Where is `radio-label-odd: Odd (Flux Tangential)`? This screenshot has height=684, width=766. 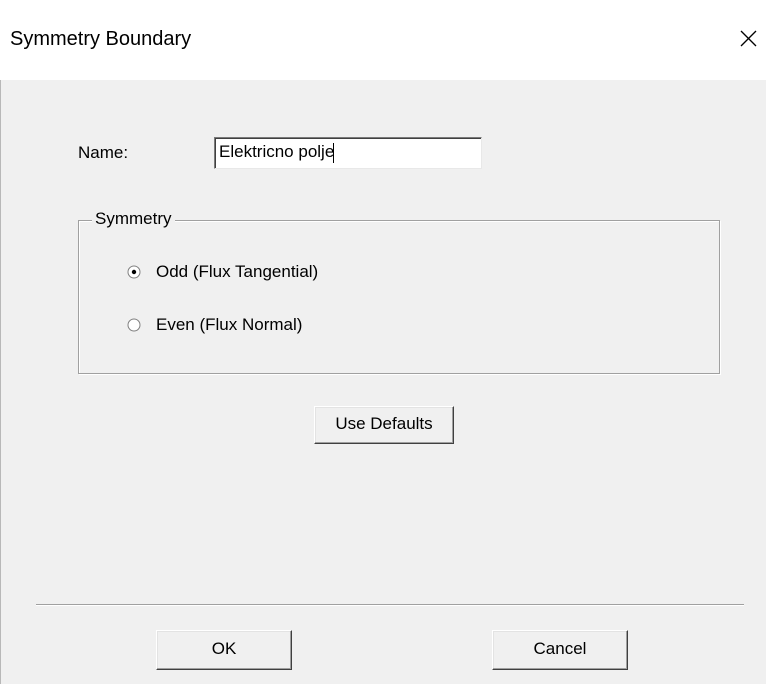 radio-label-odd: Odd (Flux Tangential) is located at coordinates (237, 271).